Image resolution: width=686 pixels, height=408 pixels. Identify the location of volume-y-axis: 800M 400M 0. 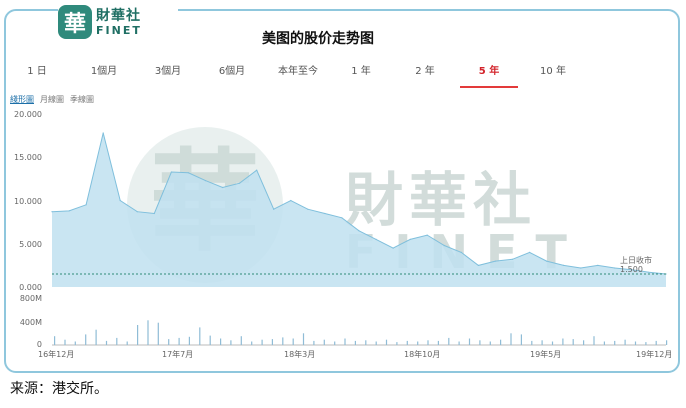
(31, 321).